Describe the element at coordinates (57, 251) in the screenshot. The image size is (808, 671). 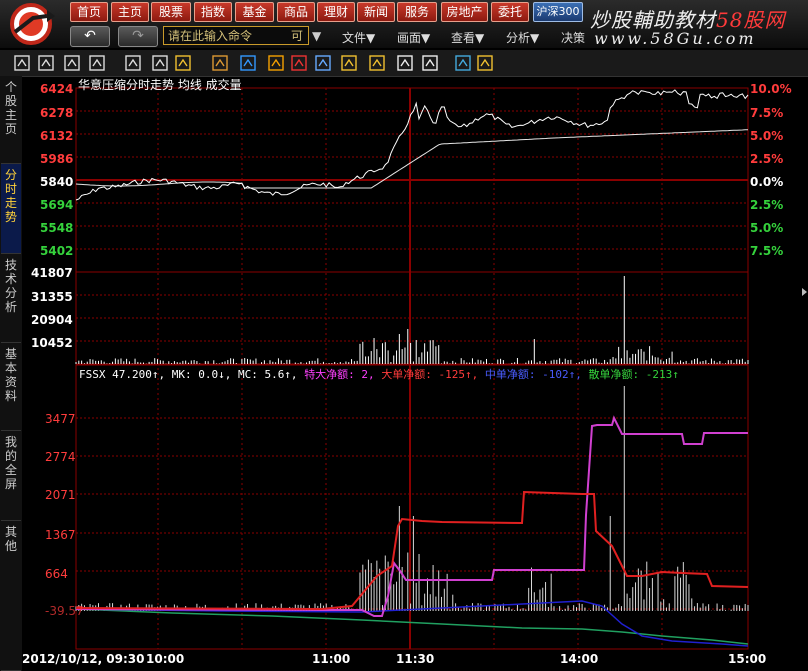
I see `price-axis-left-label: 5402` at that location.